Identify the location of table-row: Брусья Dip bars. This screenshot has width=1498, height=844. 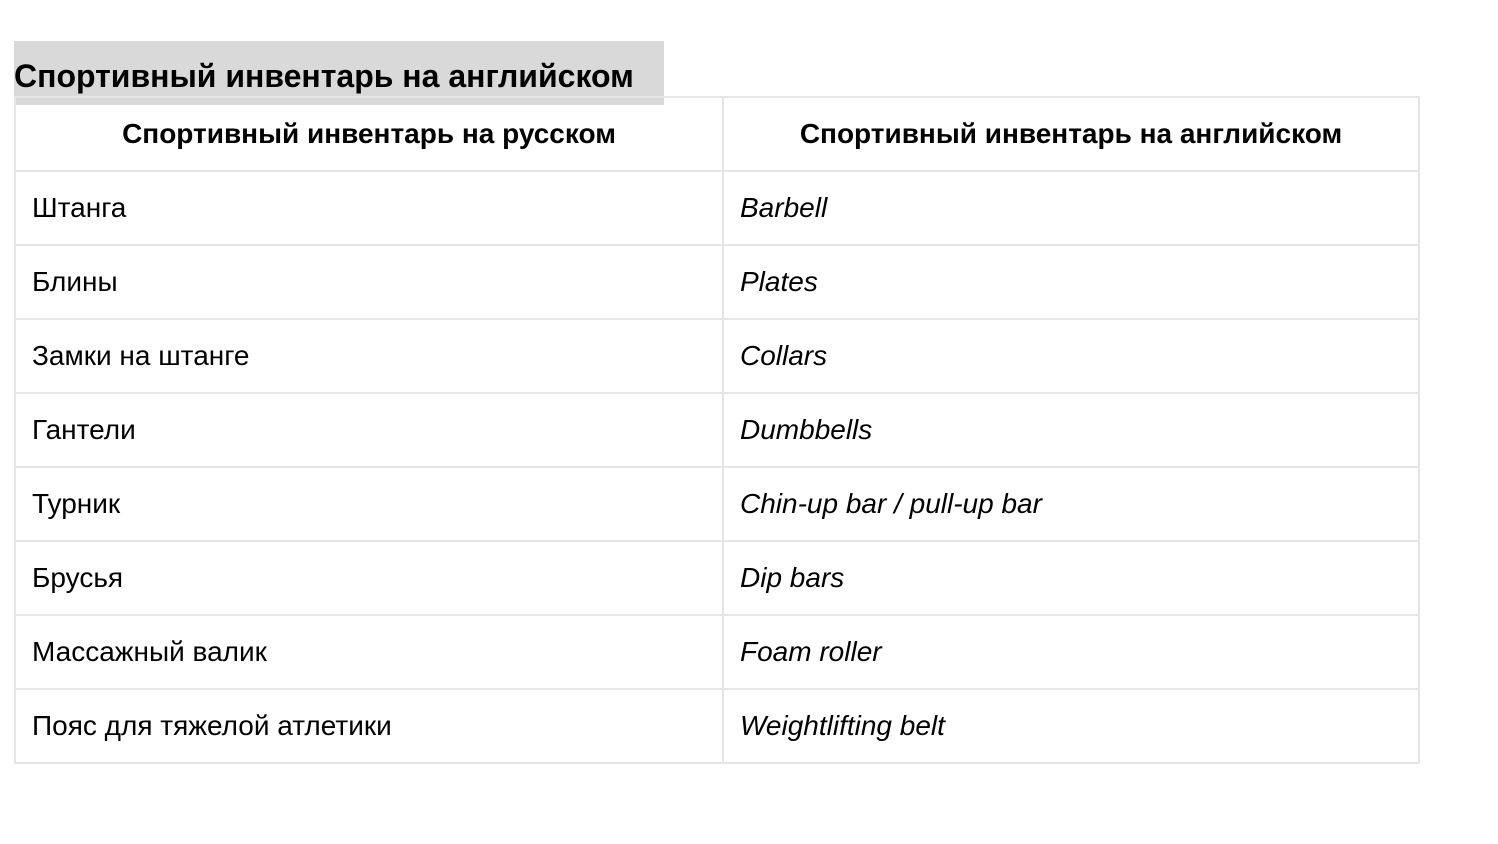
(717, 578).